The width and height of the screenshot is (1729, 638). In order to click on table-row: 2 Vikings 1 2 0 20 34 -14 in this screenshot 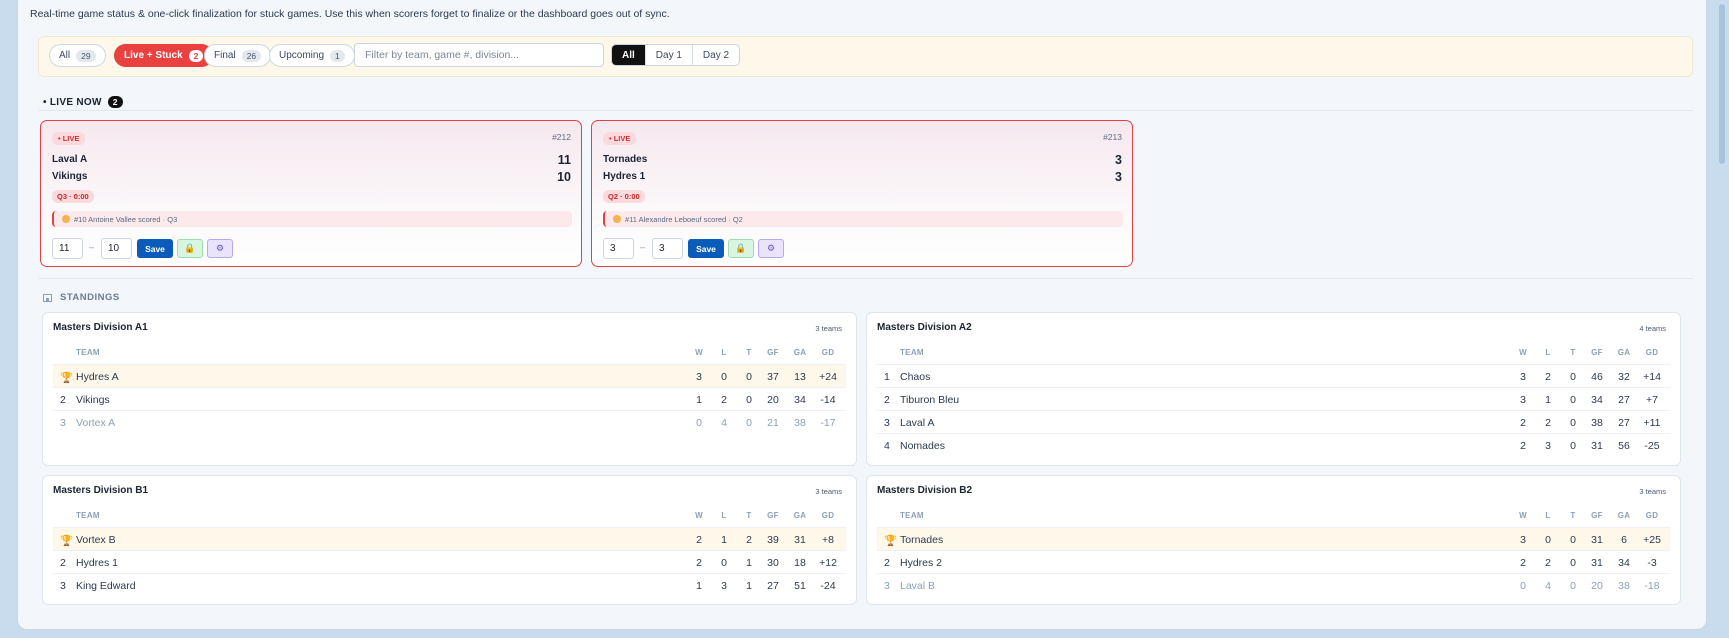, I will do `click(449, 398)`.